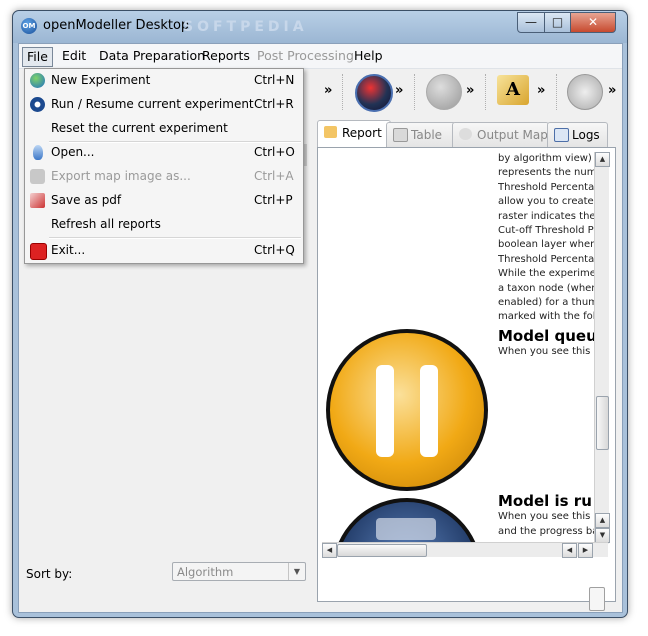 Image resolution: width=648 pixels, height=636 pixels. Describe the element at coordinates (296, 571) in the screenshot. I see `chevron-down-icon: ▼` at that location.